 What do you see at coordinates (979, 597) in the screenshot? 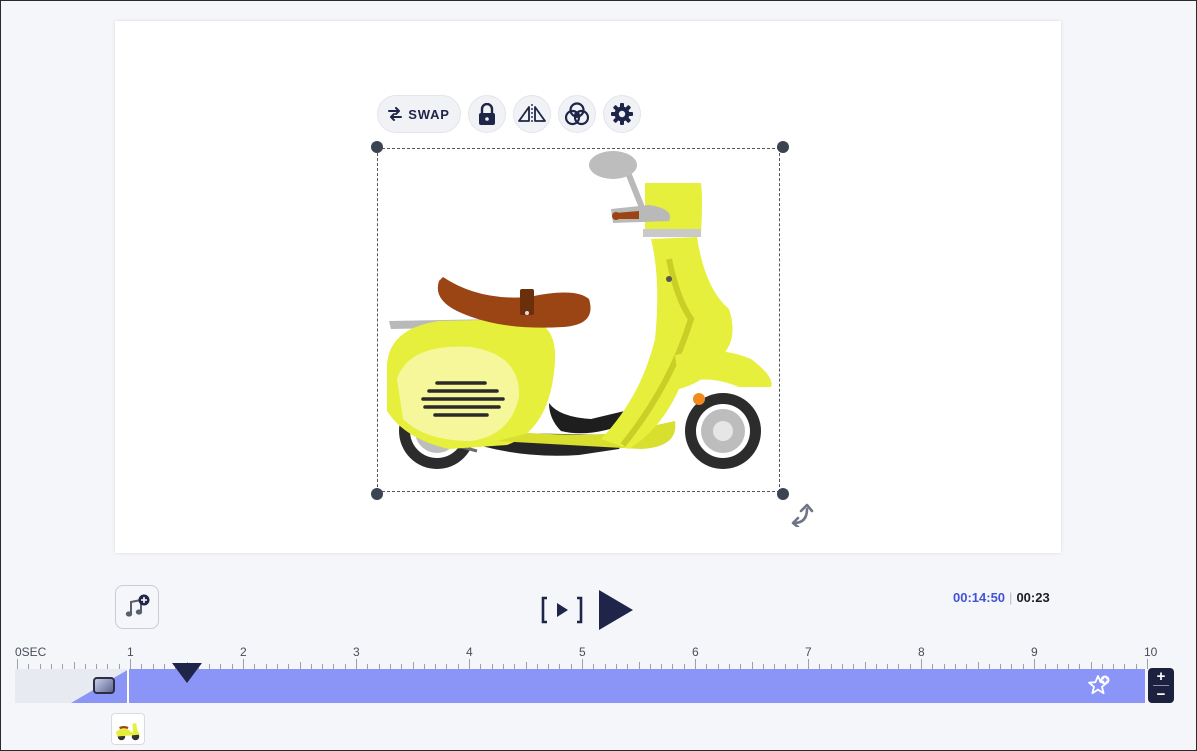
I see `current-time: 00:14:50` at bounding box center [979, 597].